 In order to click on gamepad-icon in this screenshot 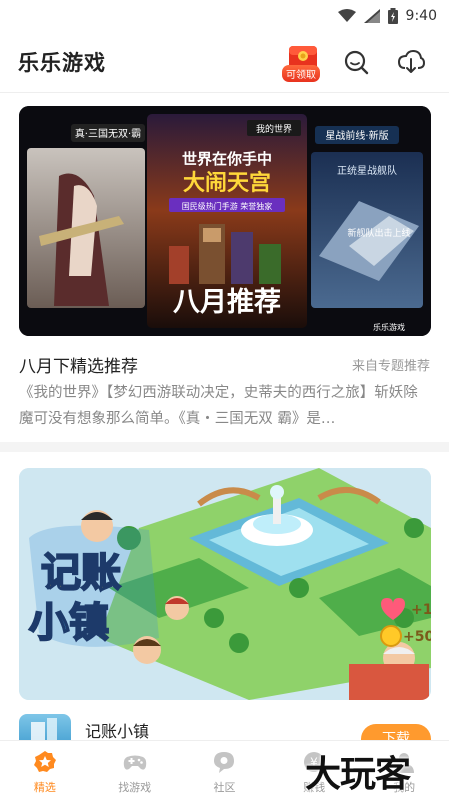, I will do `click(134, 762)`.